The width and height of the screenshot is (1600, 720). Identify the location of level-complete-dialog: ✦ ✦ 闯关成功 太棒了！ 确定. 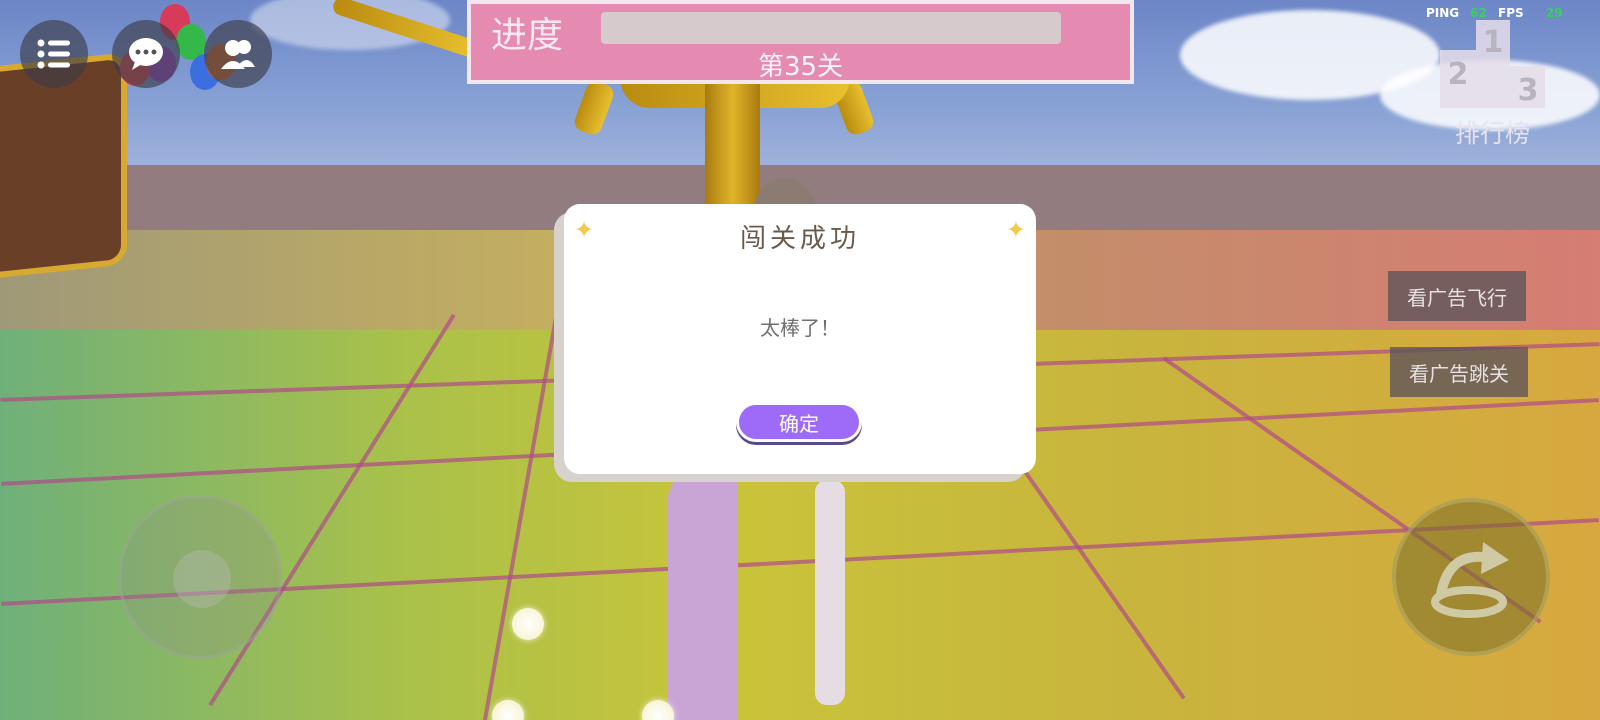
(800, 339).